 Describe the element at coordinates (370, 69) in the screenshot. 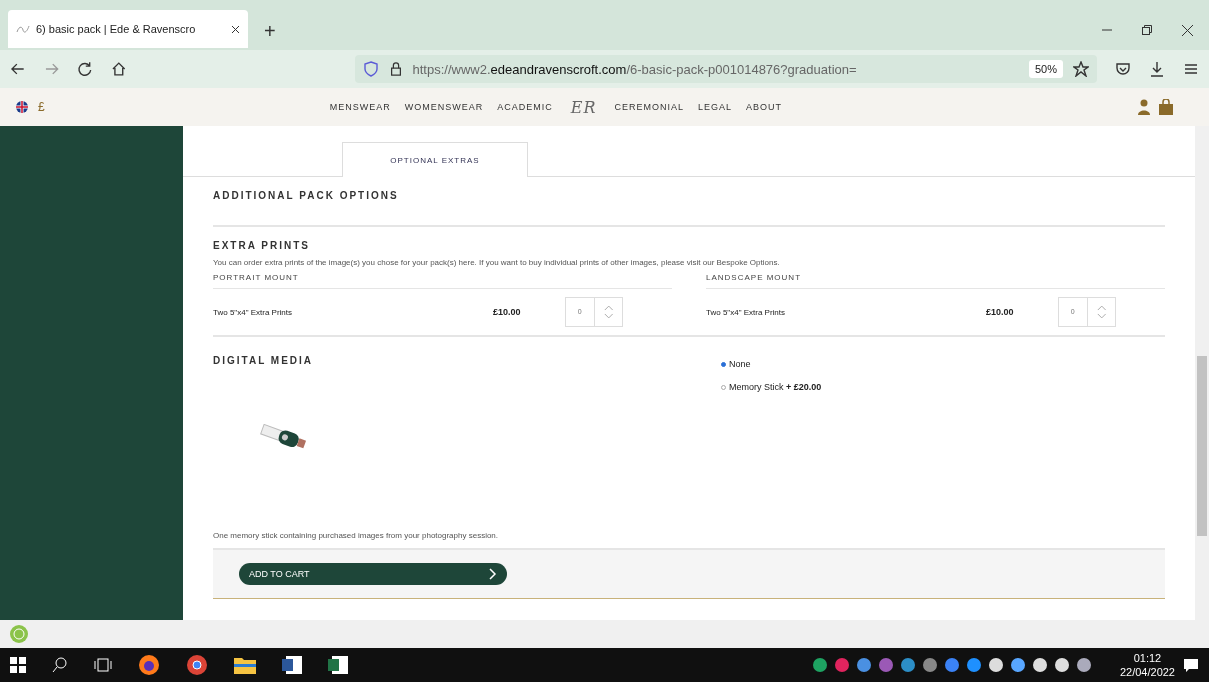

I see `shield-icon` at that location.